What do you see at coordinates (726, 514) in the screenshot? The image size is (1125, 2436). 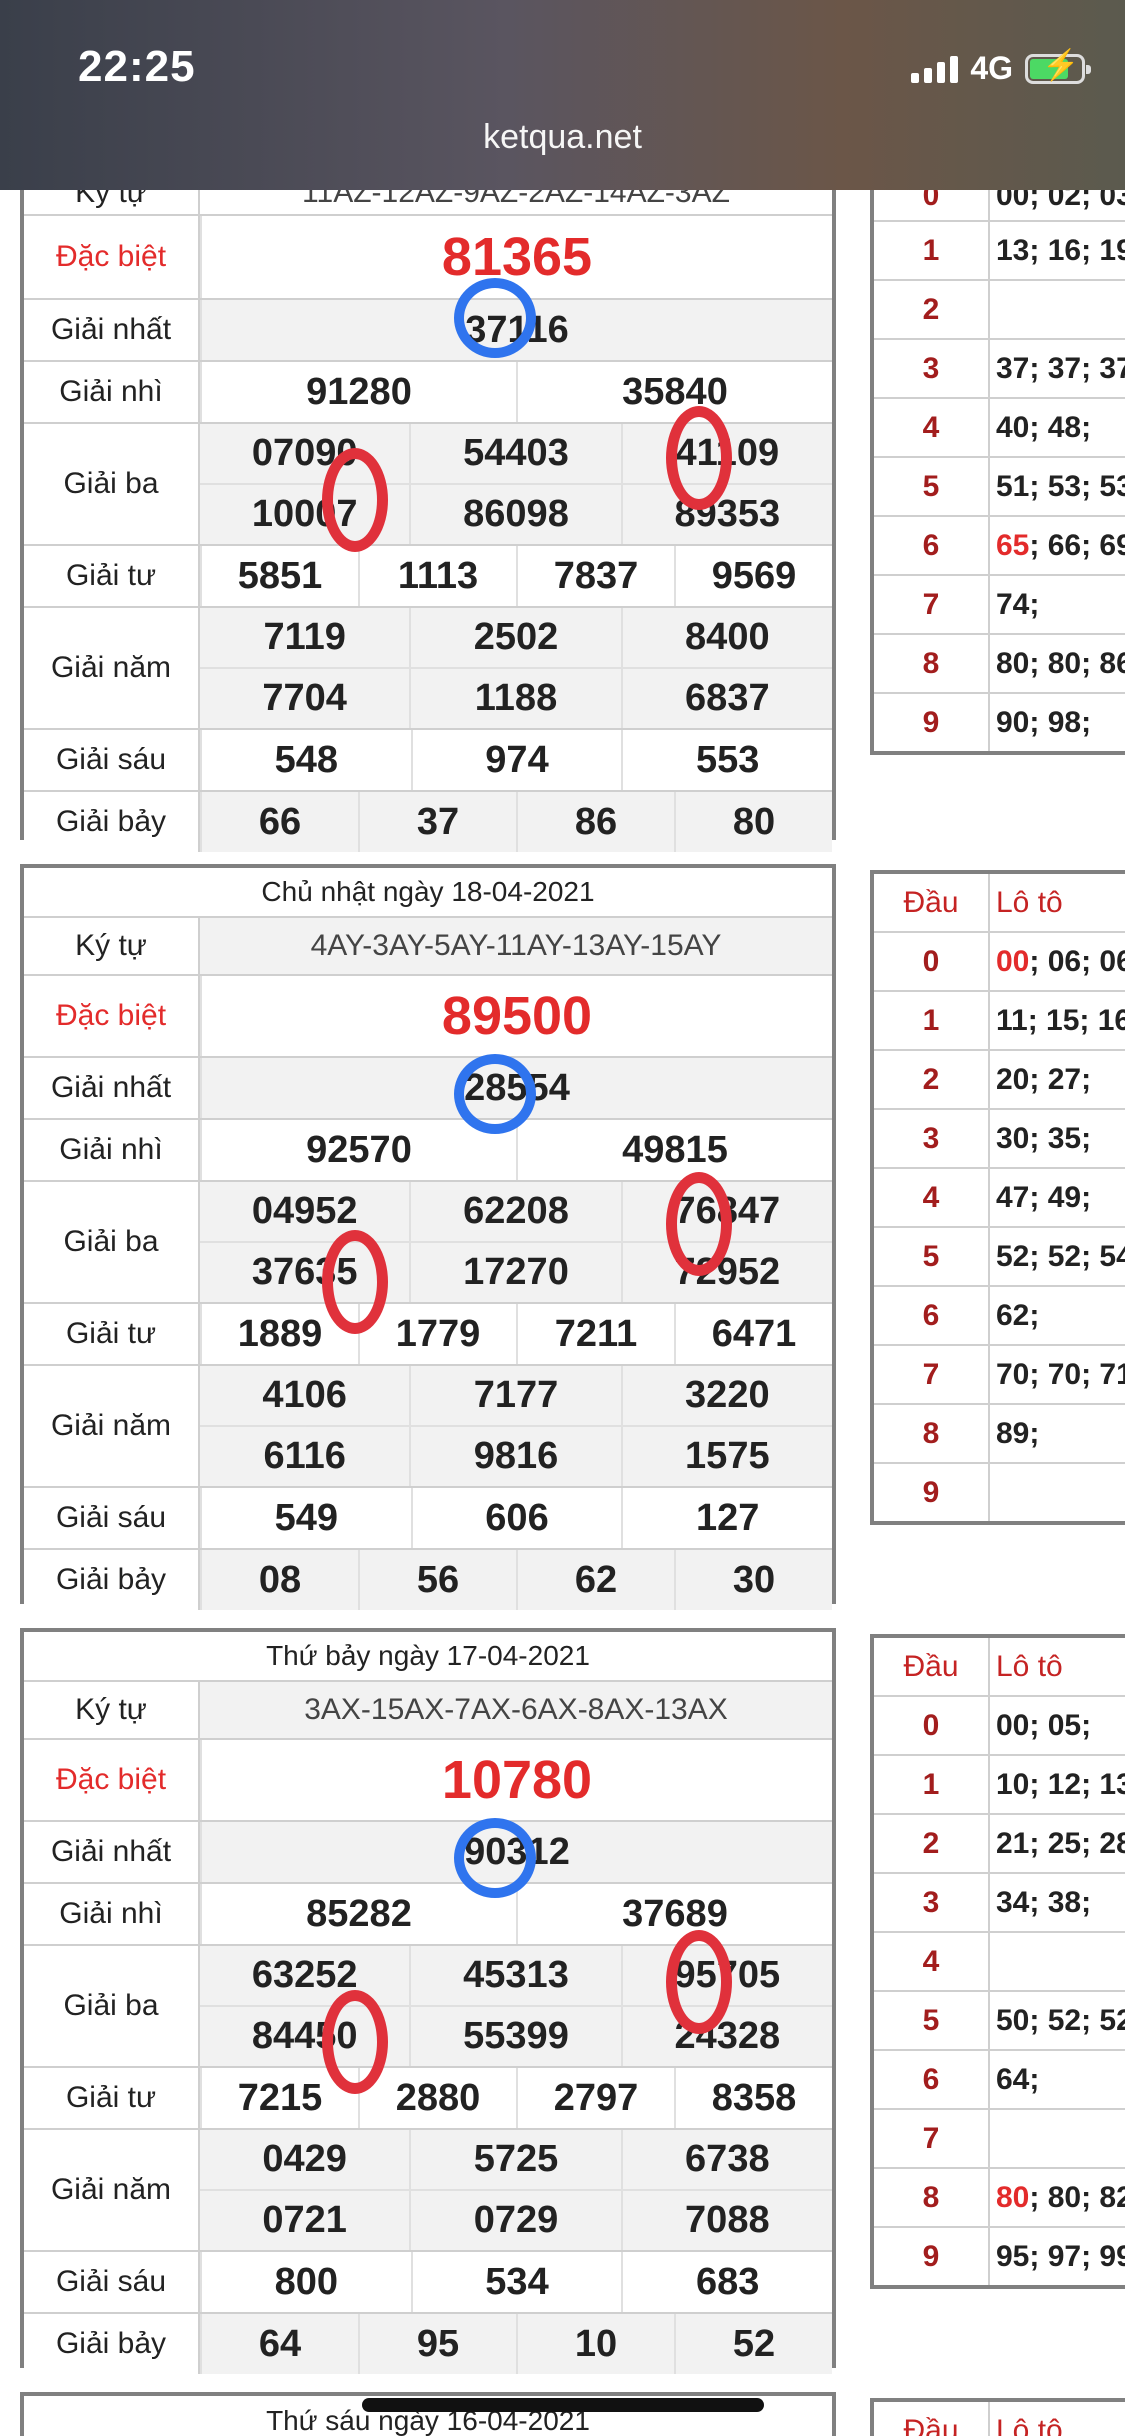 I see `giai-ba-value: 89353` at bounding box center [726, 514].